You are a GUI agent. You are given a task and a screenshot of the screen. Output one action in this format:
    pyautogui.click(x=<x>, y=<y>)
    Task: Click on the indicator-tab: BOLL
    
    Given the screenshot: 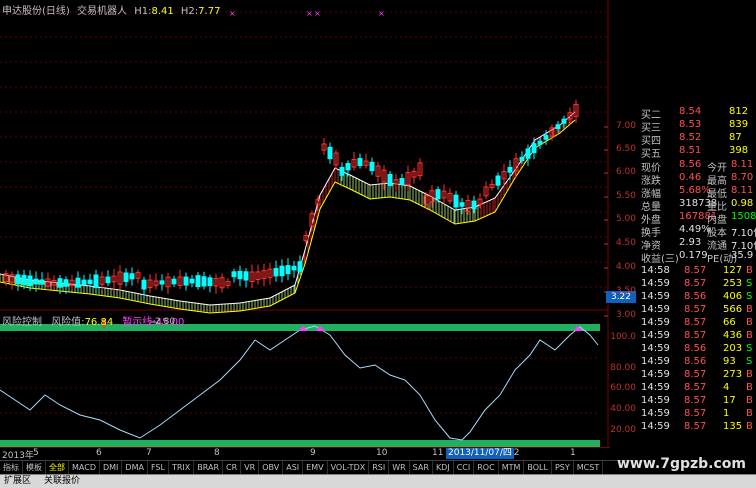 What is the action you would take?
    pyautogui.click(x=538, y=467)
    